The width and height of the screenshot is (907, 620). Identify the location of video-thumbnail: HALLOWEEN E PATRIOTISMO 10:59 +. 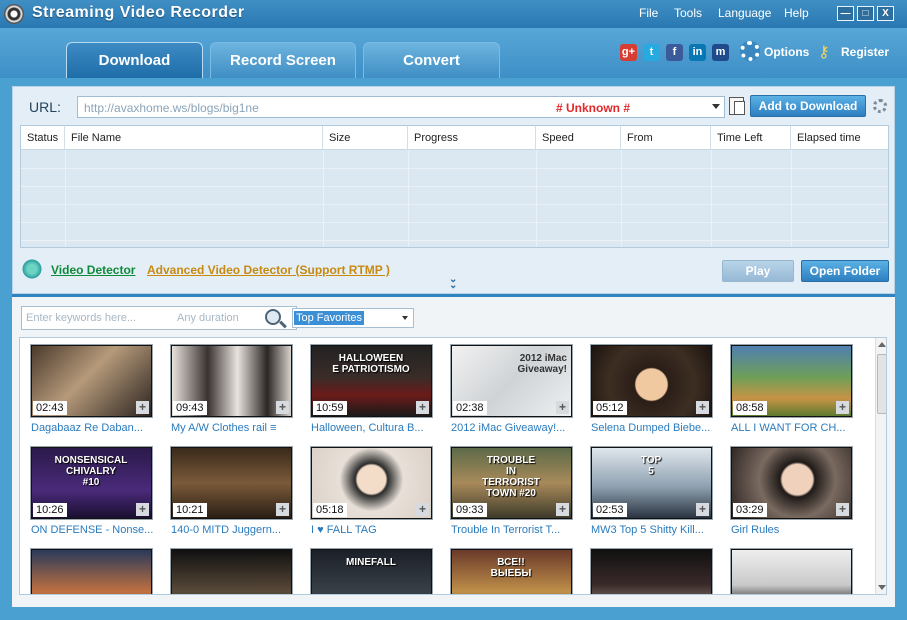
(371, 381).